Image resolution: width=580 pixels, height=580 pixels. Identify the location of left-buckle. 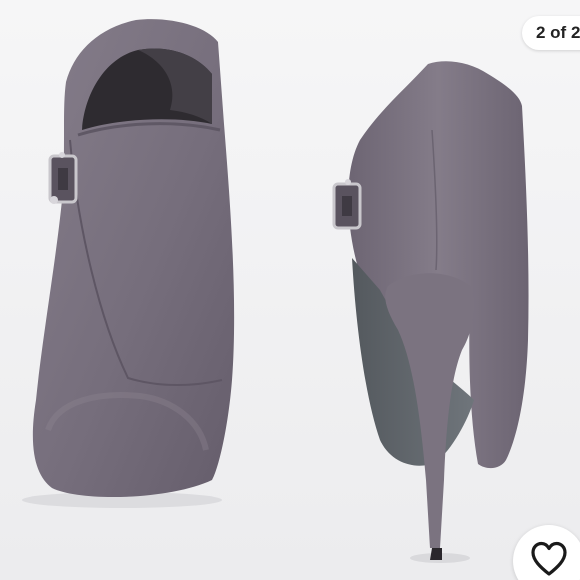
(63, 178).